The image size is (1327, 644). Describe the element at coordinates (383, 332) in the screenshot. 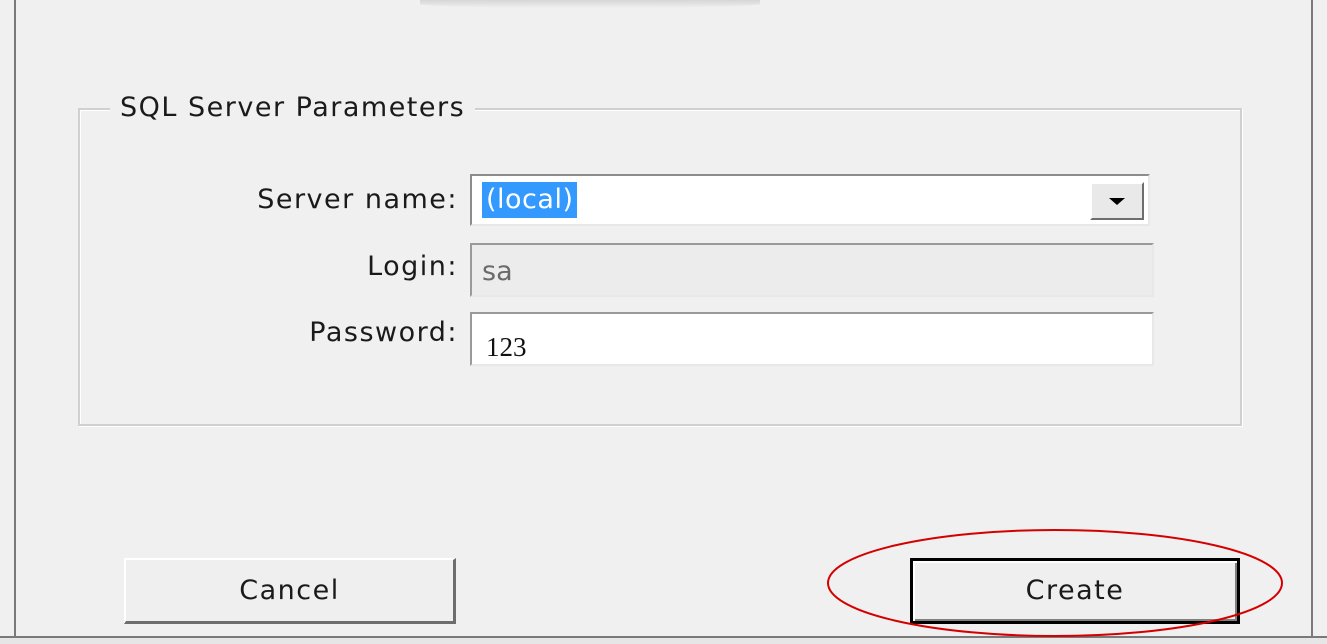

I see `password-label: Password:` at that location.